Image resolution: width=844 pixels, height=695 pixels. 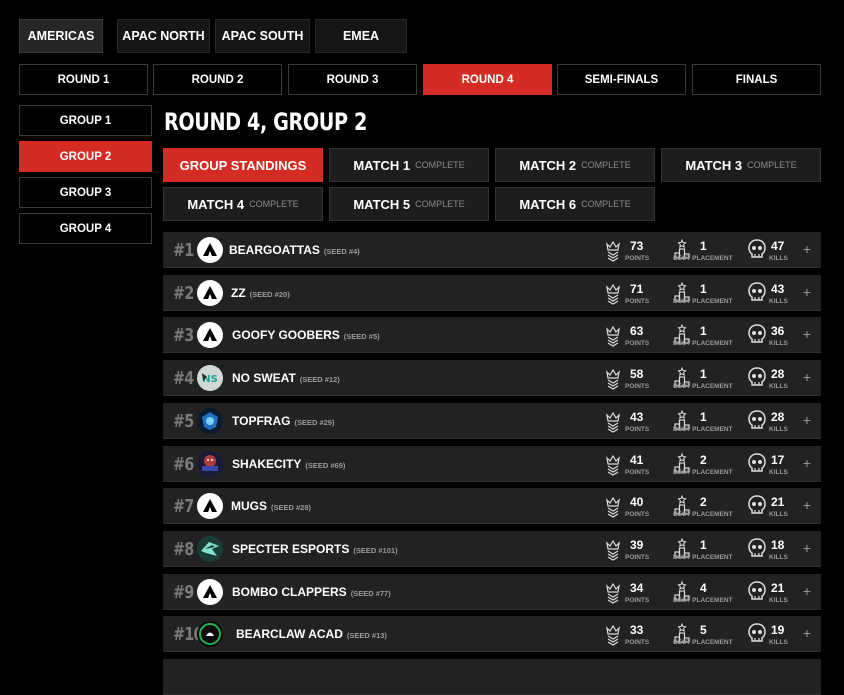 What do you see at coordinates (370, 593) in the screenshot?
I see `team-seed: (SEED #77)` at bounding box center [370, 593].